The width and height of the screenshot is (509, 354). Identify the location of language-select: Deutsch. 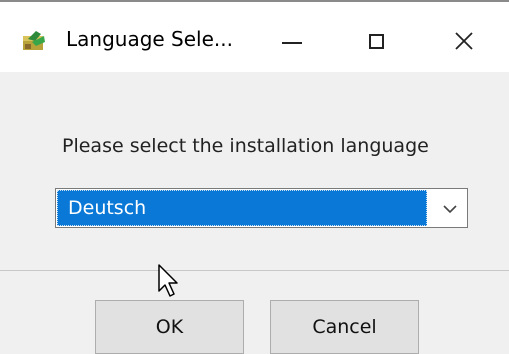
(261, 208).